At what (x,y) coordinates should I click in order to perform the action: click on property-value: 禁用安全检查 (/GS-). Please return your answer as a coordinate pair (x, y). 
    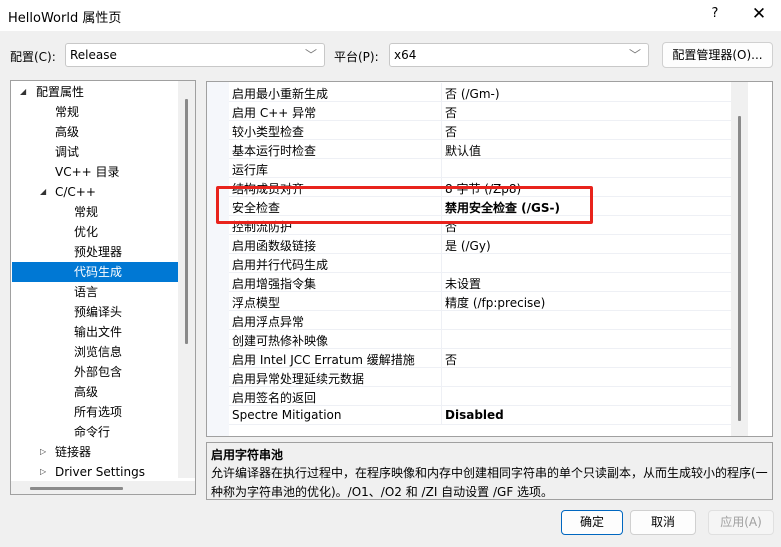
    Looking at the image, I should click on (502, 207).